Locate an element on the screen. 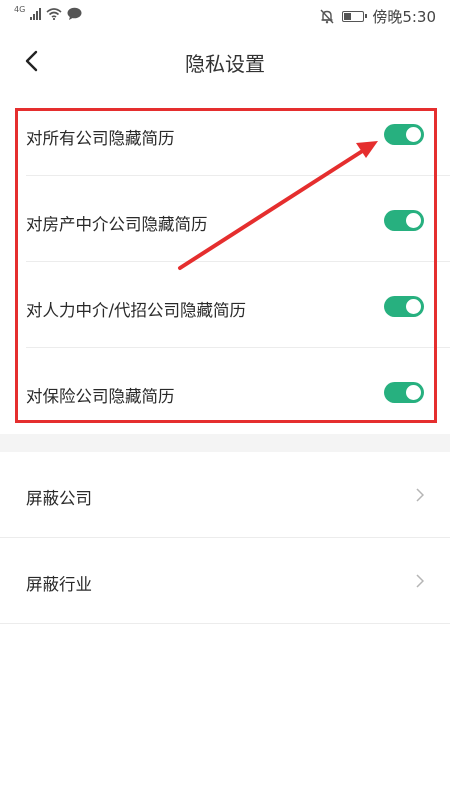 The width and height of the screenshot is (450, 800). wifi-icon is located at coordinates (54, 14).